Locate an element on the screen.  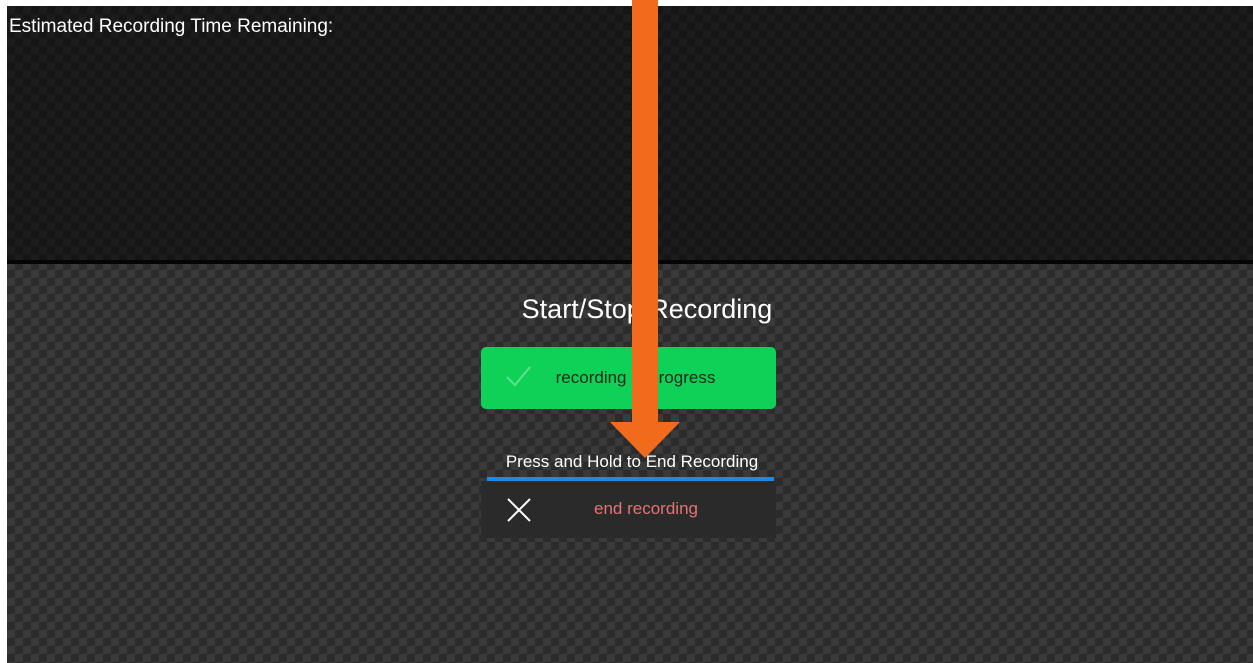
close-icon is located at coordinates (519, 510).